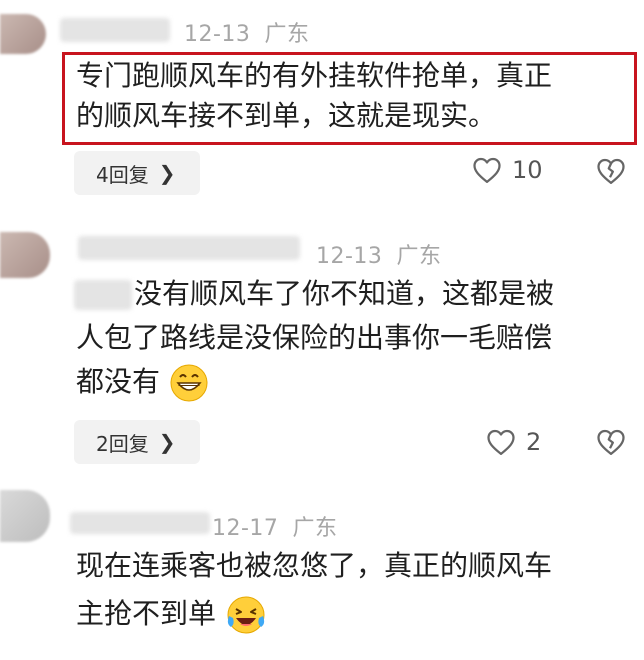 This screenshot has width=644, height=660. I want to click on replies-button: 4回复 ❯, so click(137, 173).